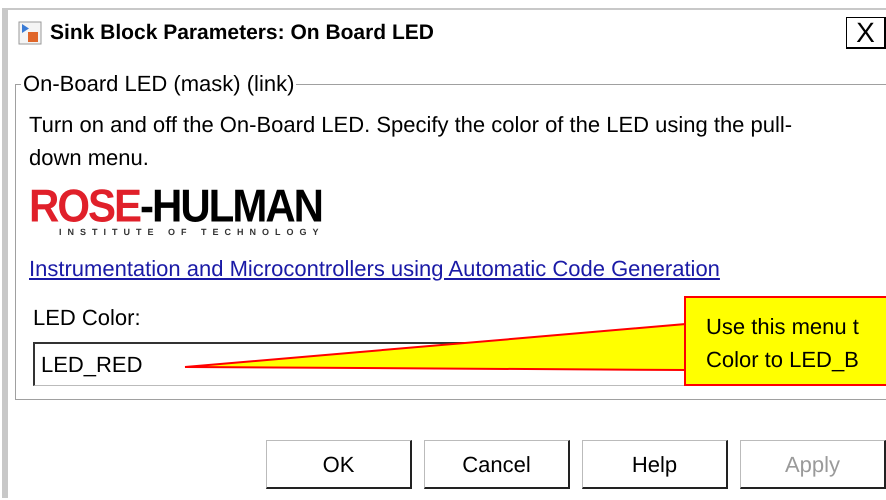  Describe the element at coordinates (783, 360) in the screenshot. I see `callout-text: Color to LED_B` at that location.